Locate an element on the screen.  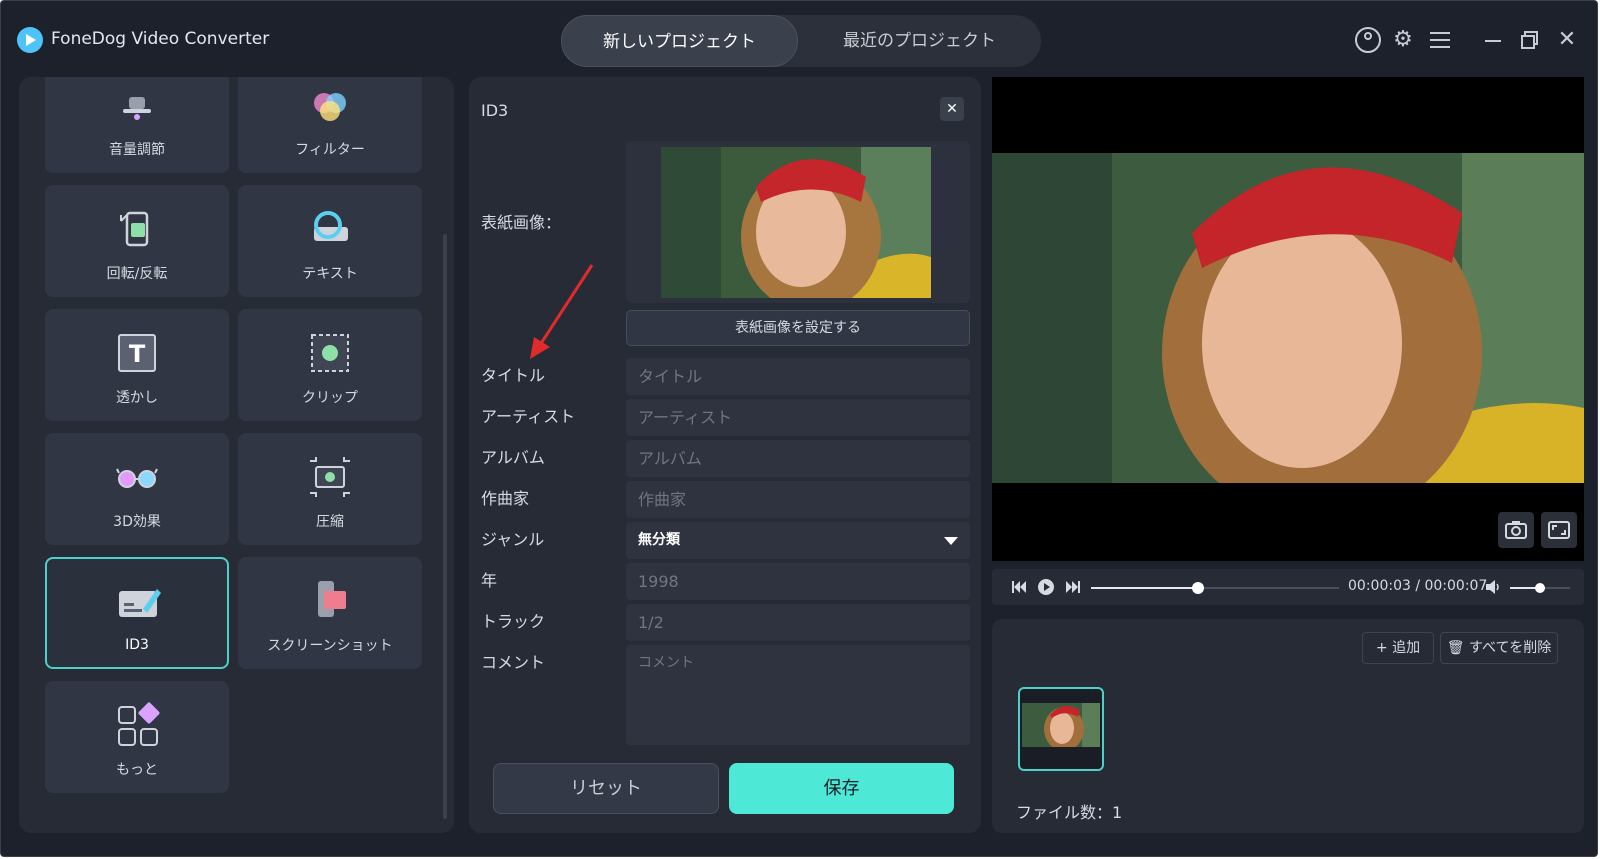
cover-image is located at coordinates (796, 222).